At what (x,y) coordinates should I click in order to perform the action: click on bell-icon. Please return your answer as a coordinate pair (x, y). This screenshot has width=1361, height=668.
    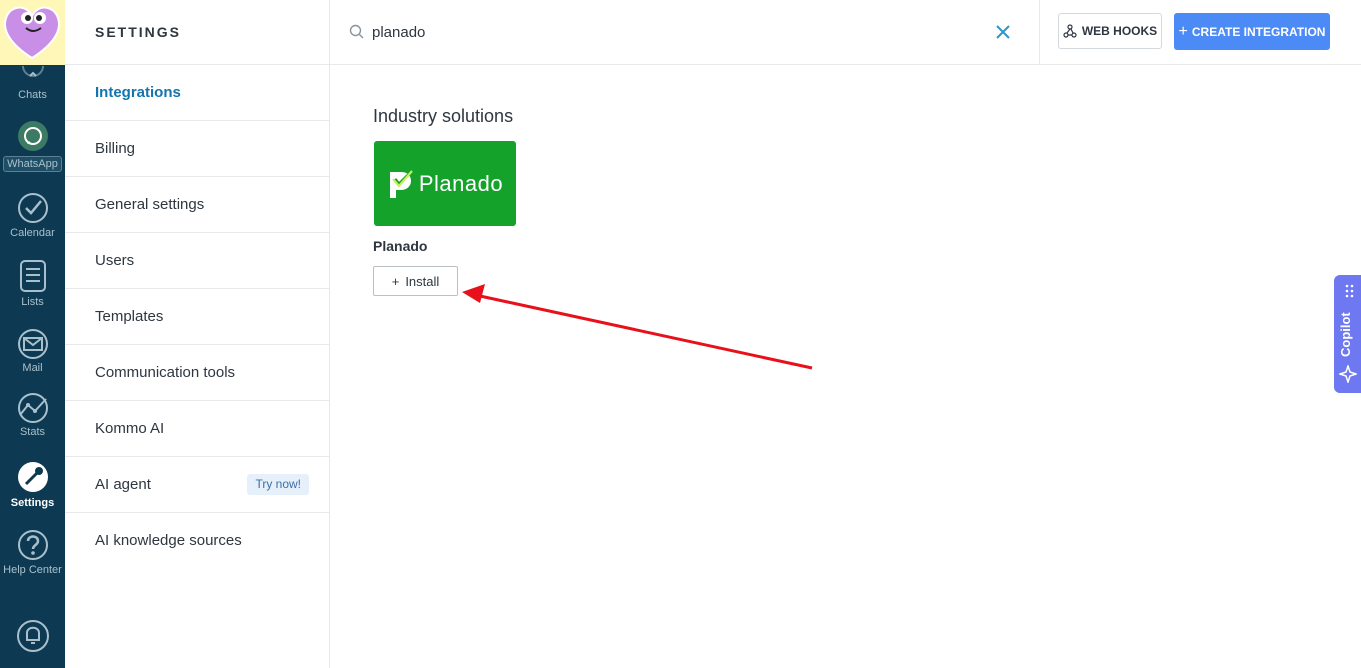
    Looking at the image, I should click on (32, 636).